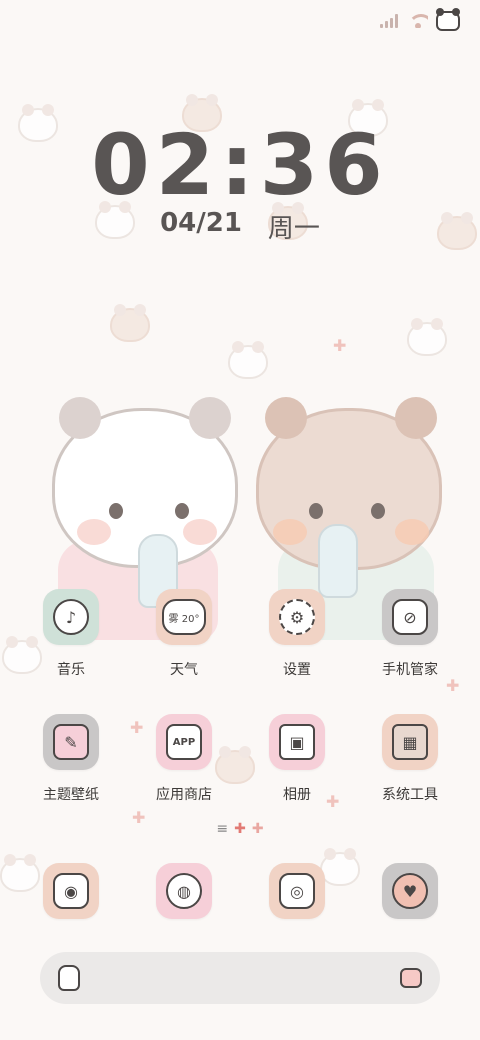  I want to click on app-label: 主题壁纸, so click(71, 795).